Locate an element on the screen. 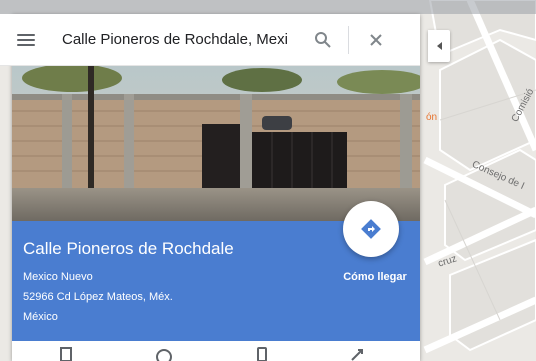 This screenshot has height=361, width=536. search-bar is located at coordinates (210, 40).